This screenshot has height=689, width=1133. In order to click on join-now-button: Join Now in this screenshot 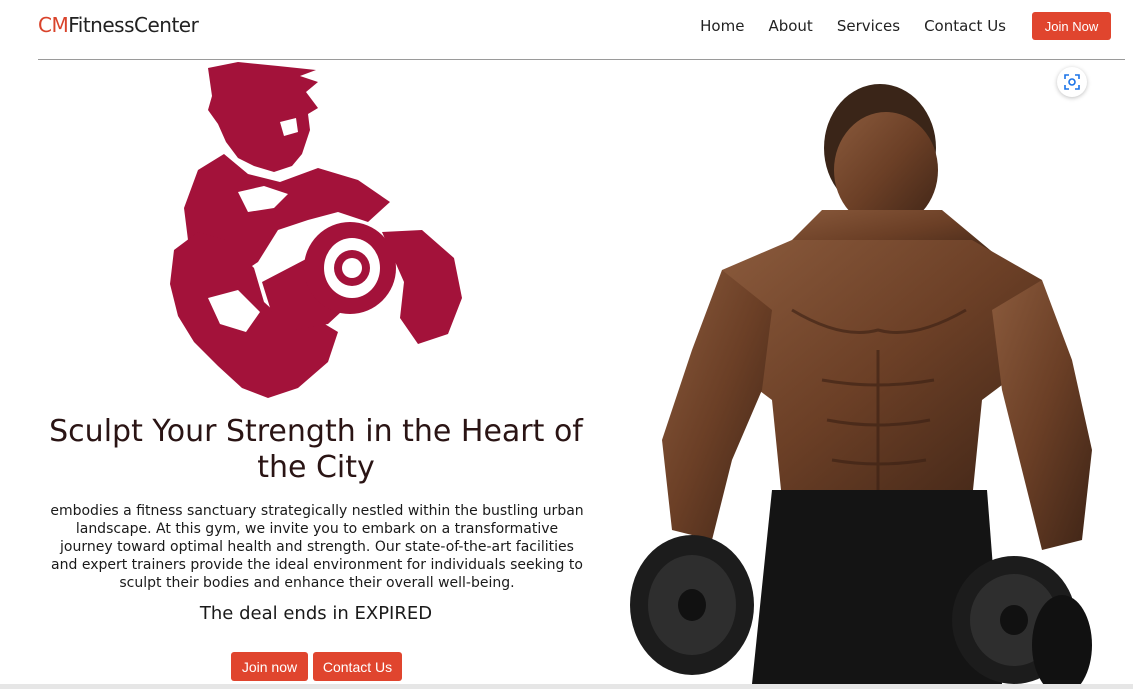, I will do `click(1071, 26)`.